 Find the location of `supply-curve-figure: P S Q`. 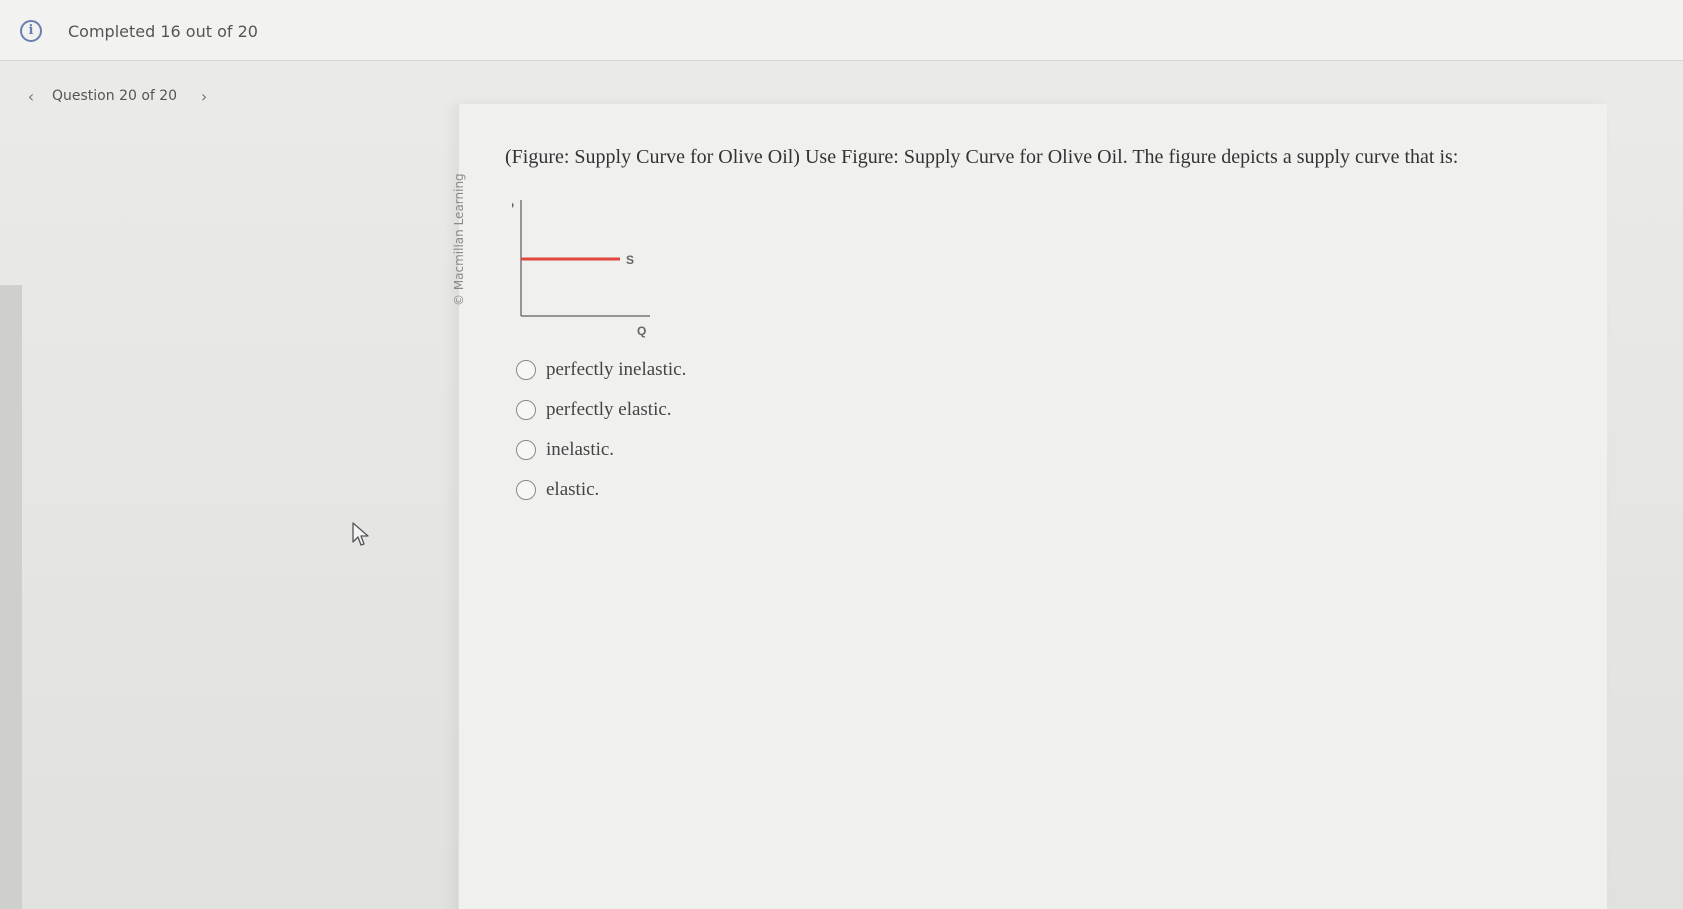

supply-curve-figure: P S Q is located at coordinates (581, 269).